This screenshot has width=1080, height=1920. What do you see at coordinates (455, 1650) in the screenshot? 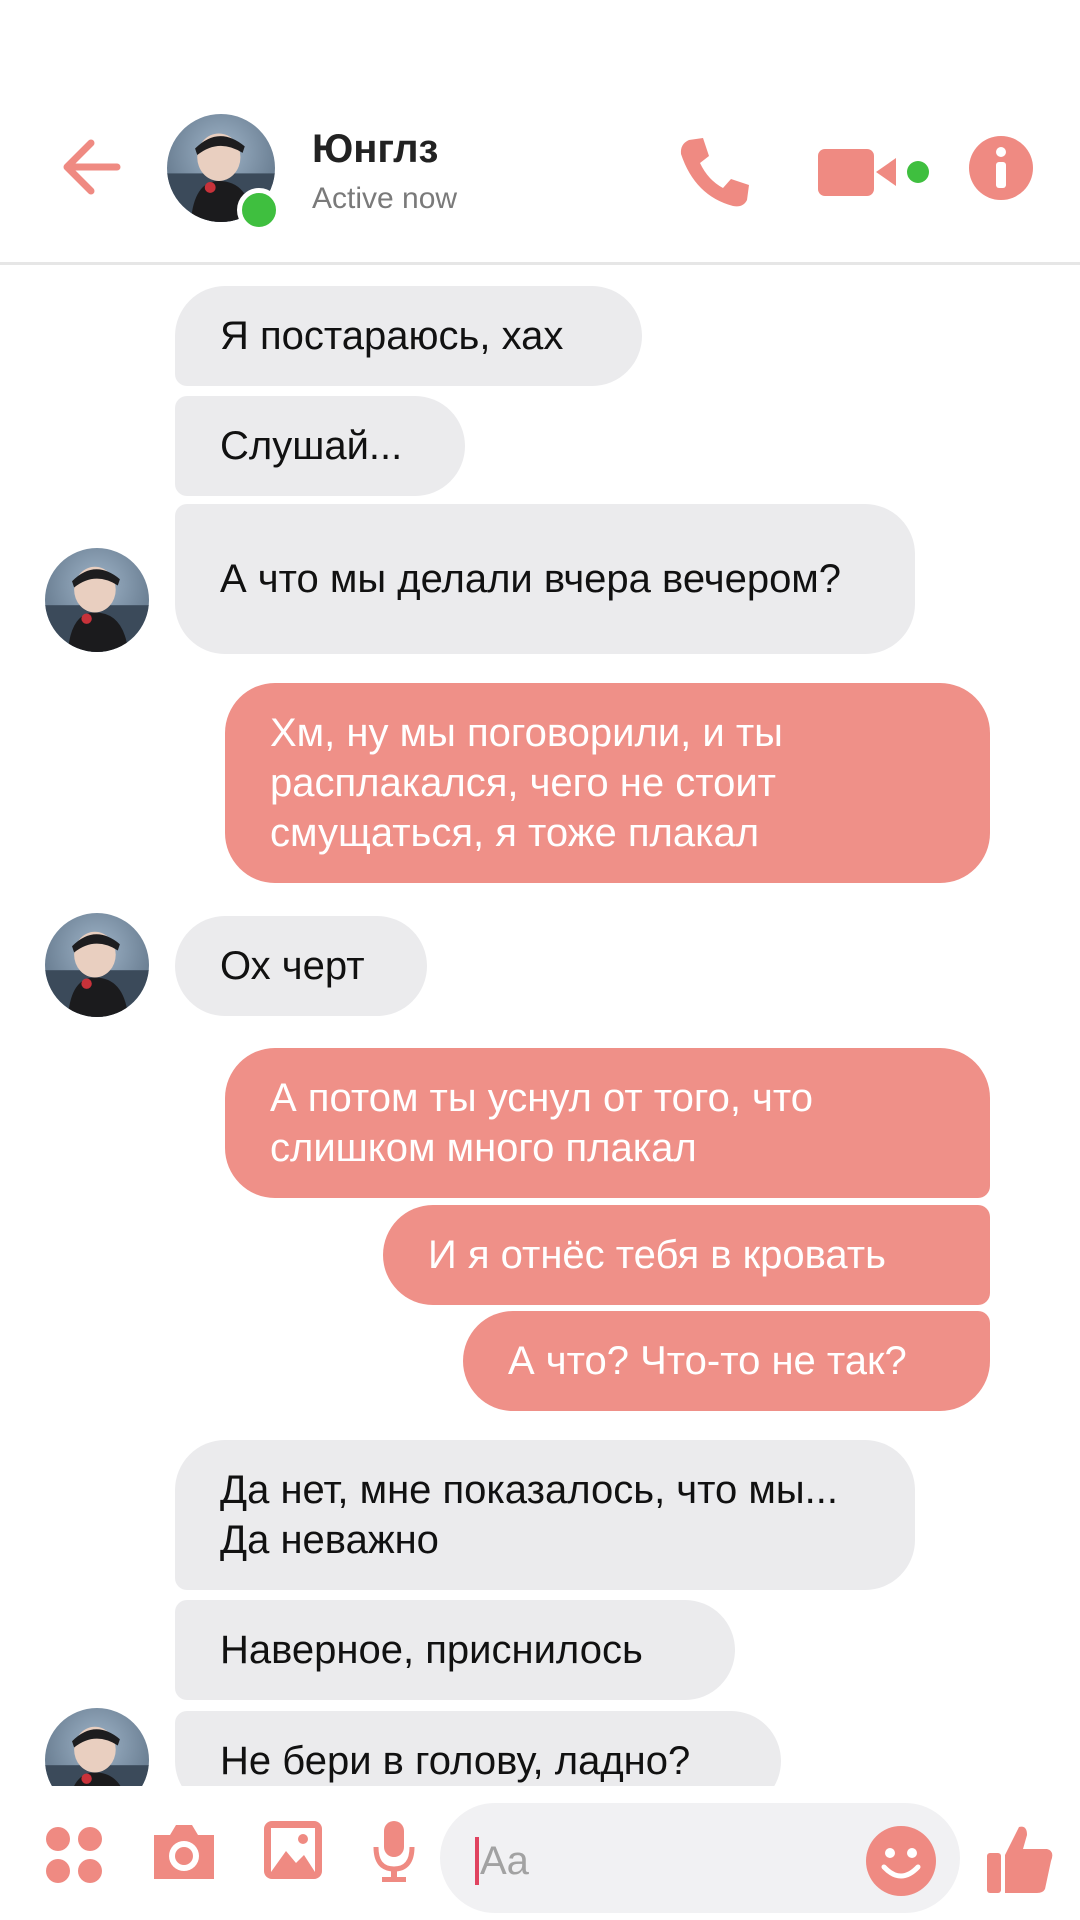
I see `message-bubble-incoming: Наверное, приснилось` at bounding box center [455, 1650].